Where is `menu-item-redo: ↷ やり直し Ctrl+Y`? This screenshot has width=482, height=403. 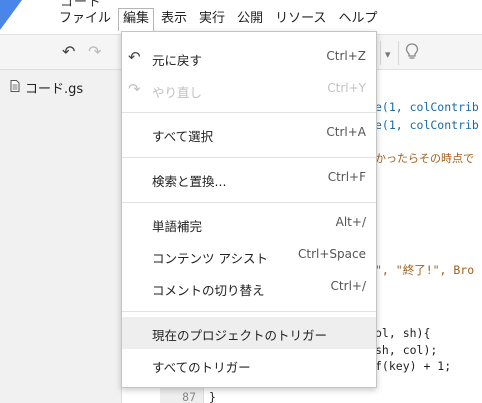
menu-item-redo: ↷ やり直し Ctrl+Y is located at coordinates (249, 90).